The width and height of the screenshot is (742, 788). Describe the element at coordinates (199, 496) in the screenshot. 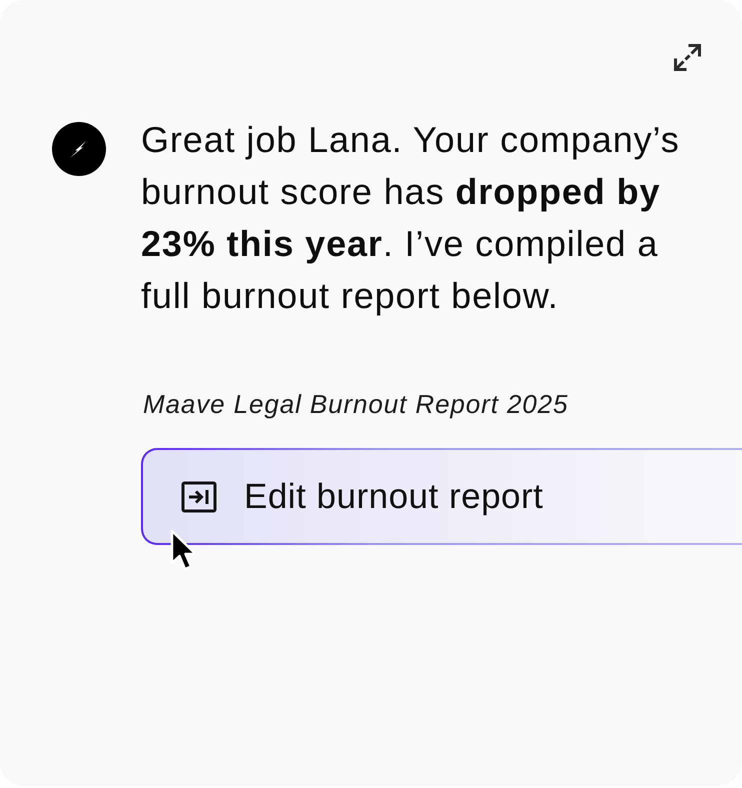

I see `arrow-into-box-icon` at that location.